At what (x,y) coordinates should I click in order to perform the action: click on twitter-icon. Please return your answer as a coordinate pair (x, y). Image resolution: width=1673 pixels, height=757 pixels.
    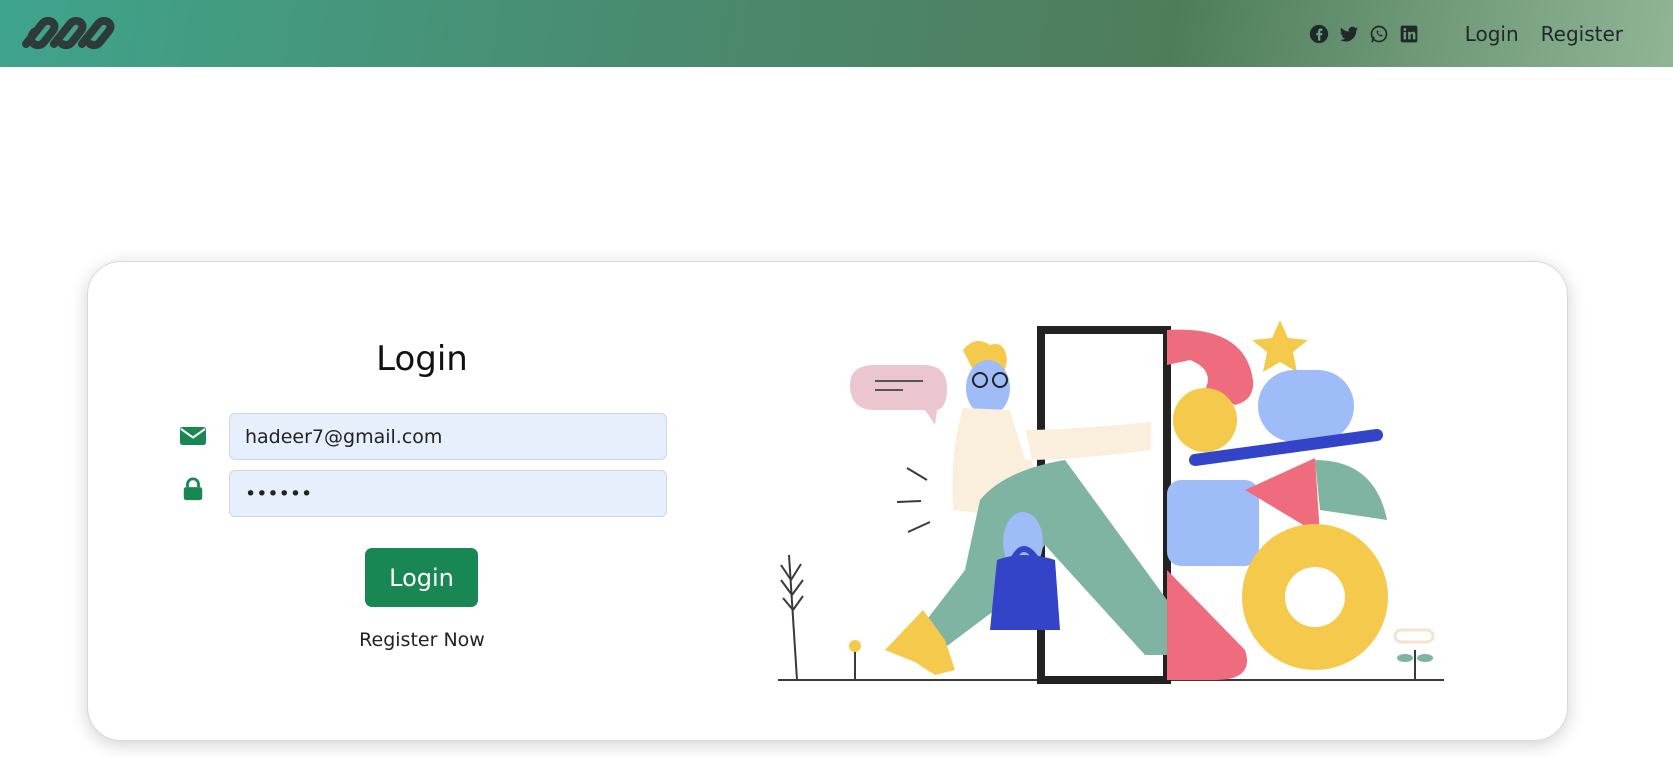
    Looking at the image, I should click on (1349, 34).